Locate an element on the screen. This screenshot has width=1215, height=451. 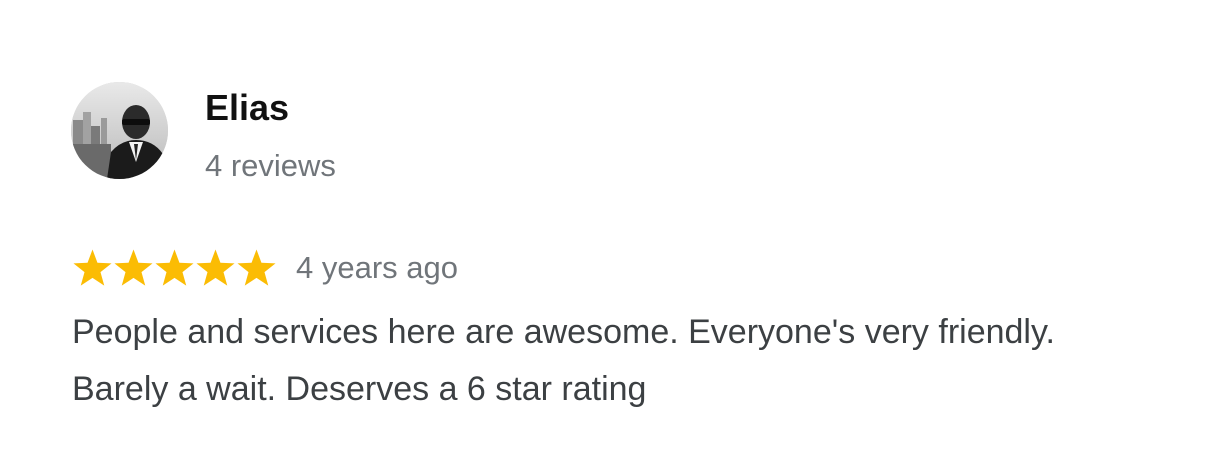
review-time: 4 years ago is located at coordinates (377, 267).